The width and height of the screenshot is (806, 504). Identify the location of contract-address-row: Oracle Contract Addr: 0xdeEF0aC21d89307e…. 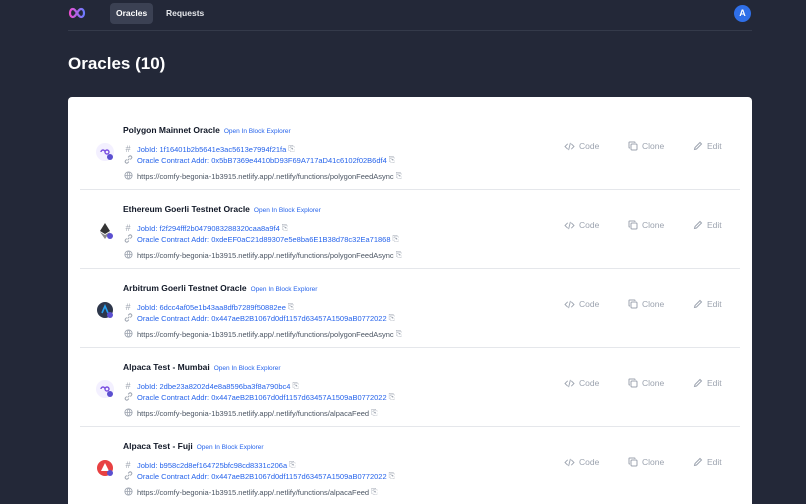
(261, 239).